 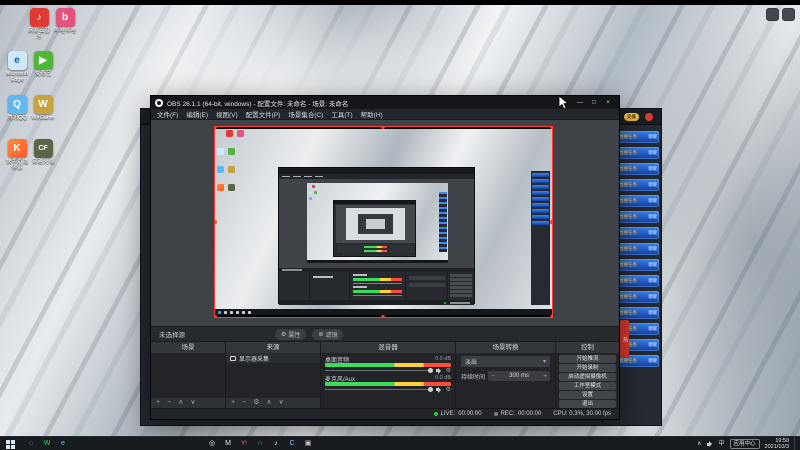 I want to click on scenes-dock-title: 场景, so click(x=188, y=347).